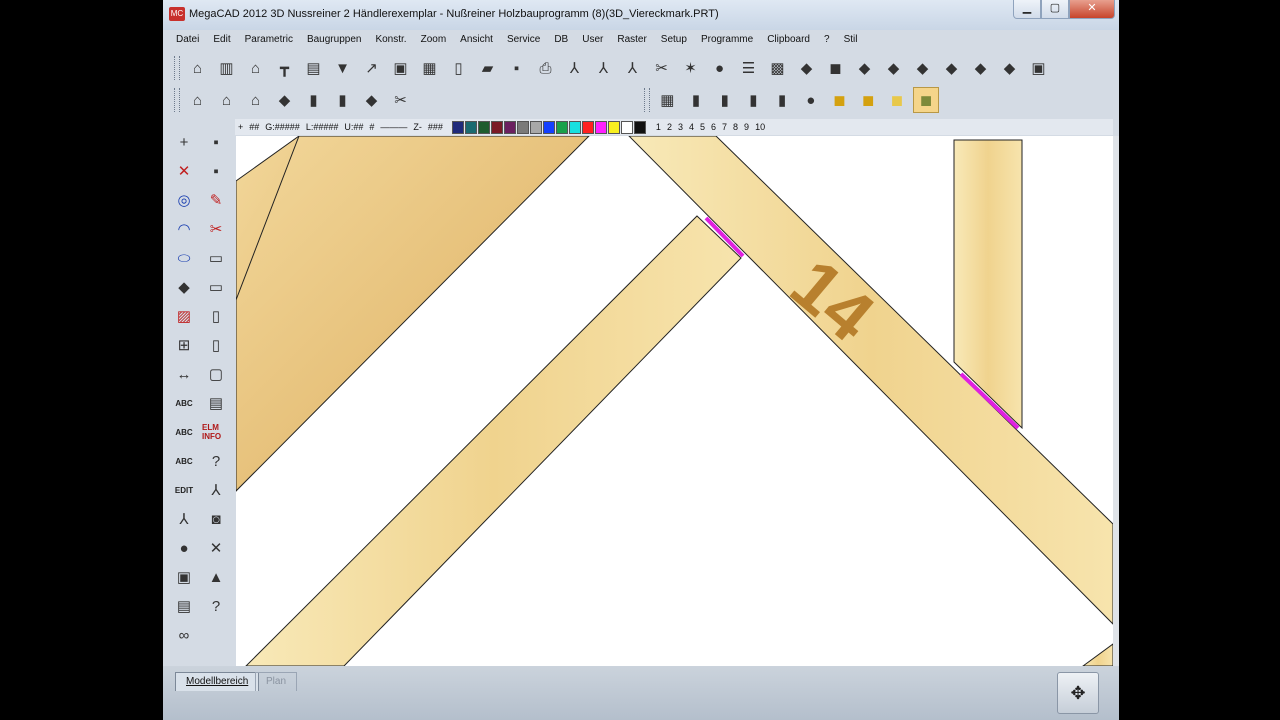 The height and width of the screenshot is (720, 1280). I want to click on tab-plan: Plan, so click(276, 681).